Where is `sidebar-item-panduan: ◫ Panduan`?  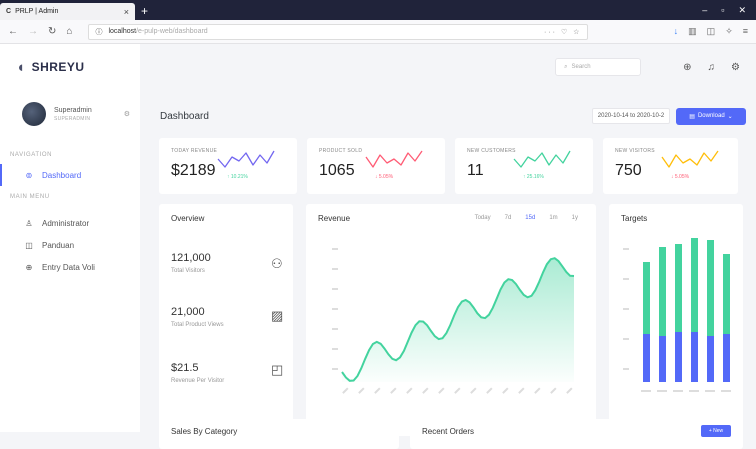
sidebar-item-panduan: ◫ Panduan is located at coordinates (70, 245).